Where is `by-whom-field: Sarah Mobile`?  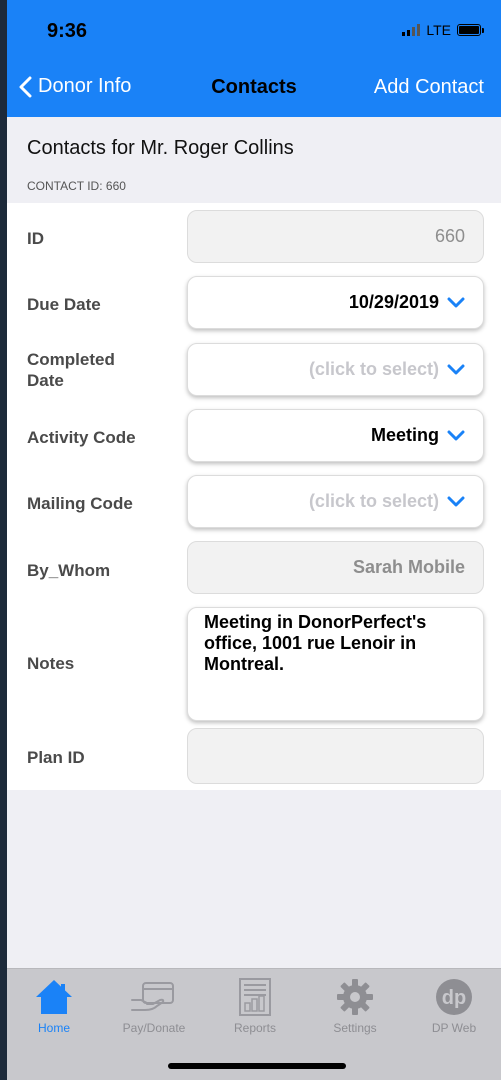 by-whom-field: Sarah Mobile is located at coordinates (335, 567).